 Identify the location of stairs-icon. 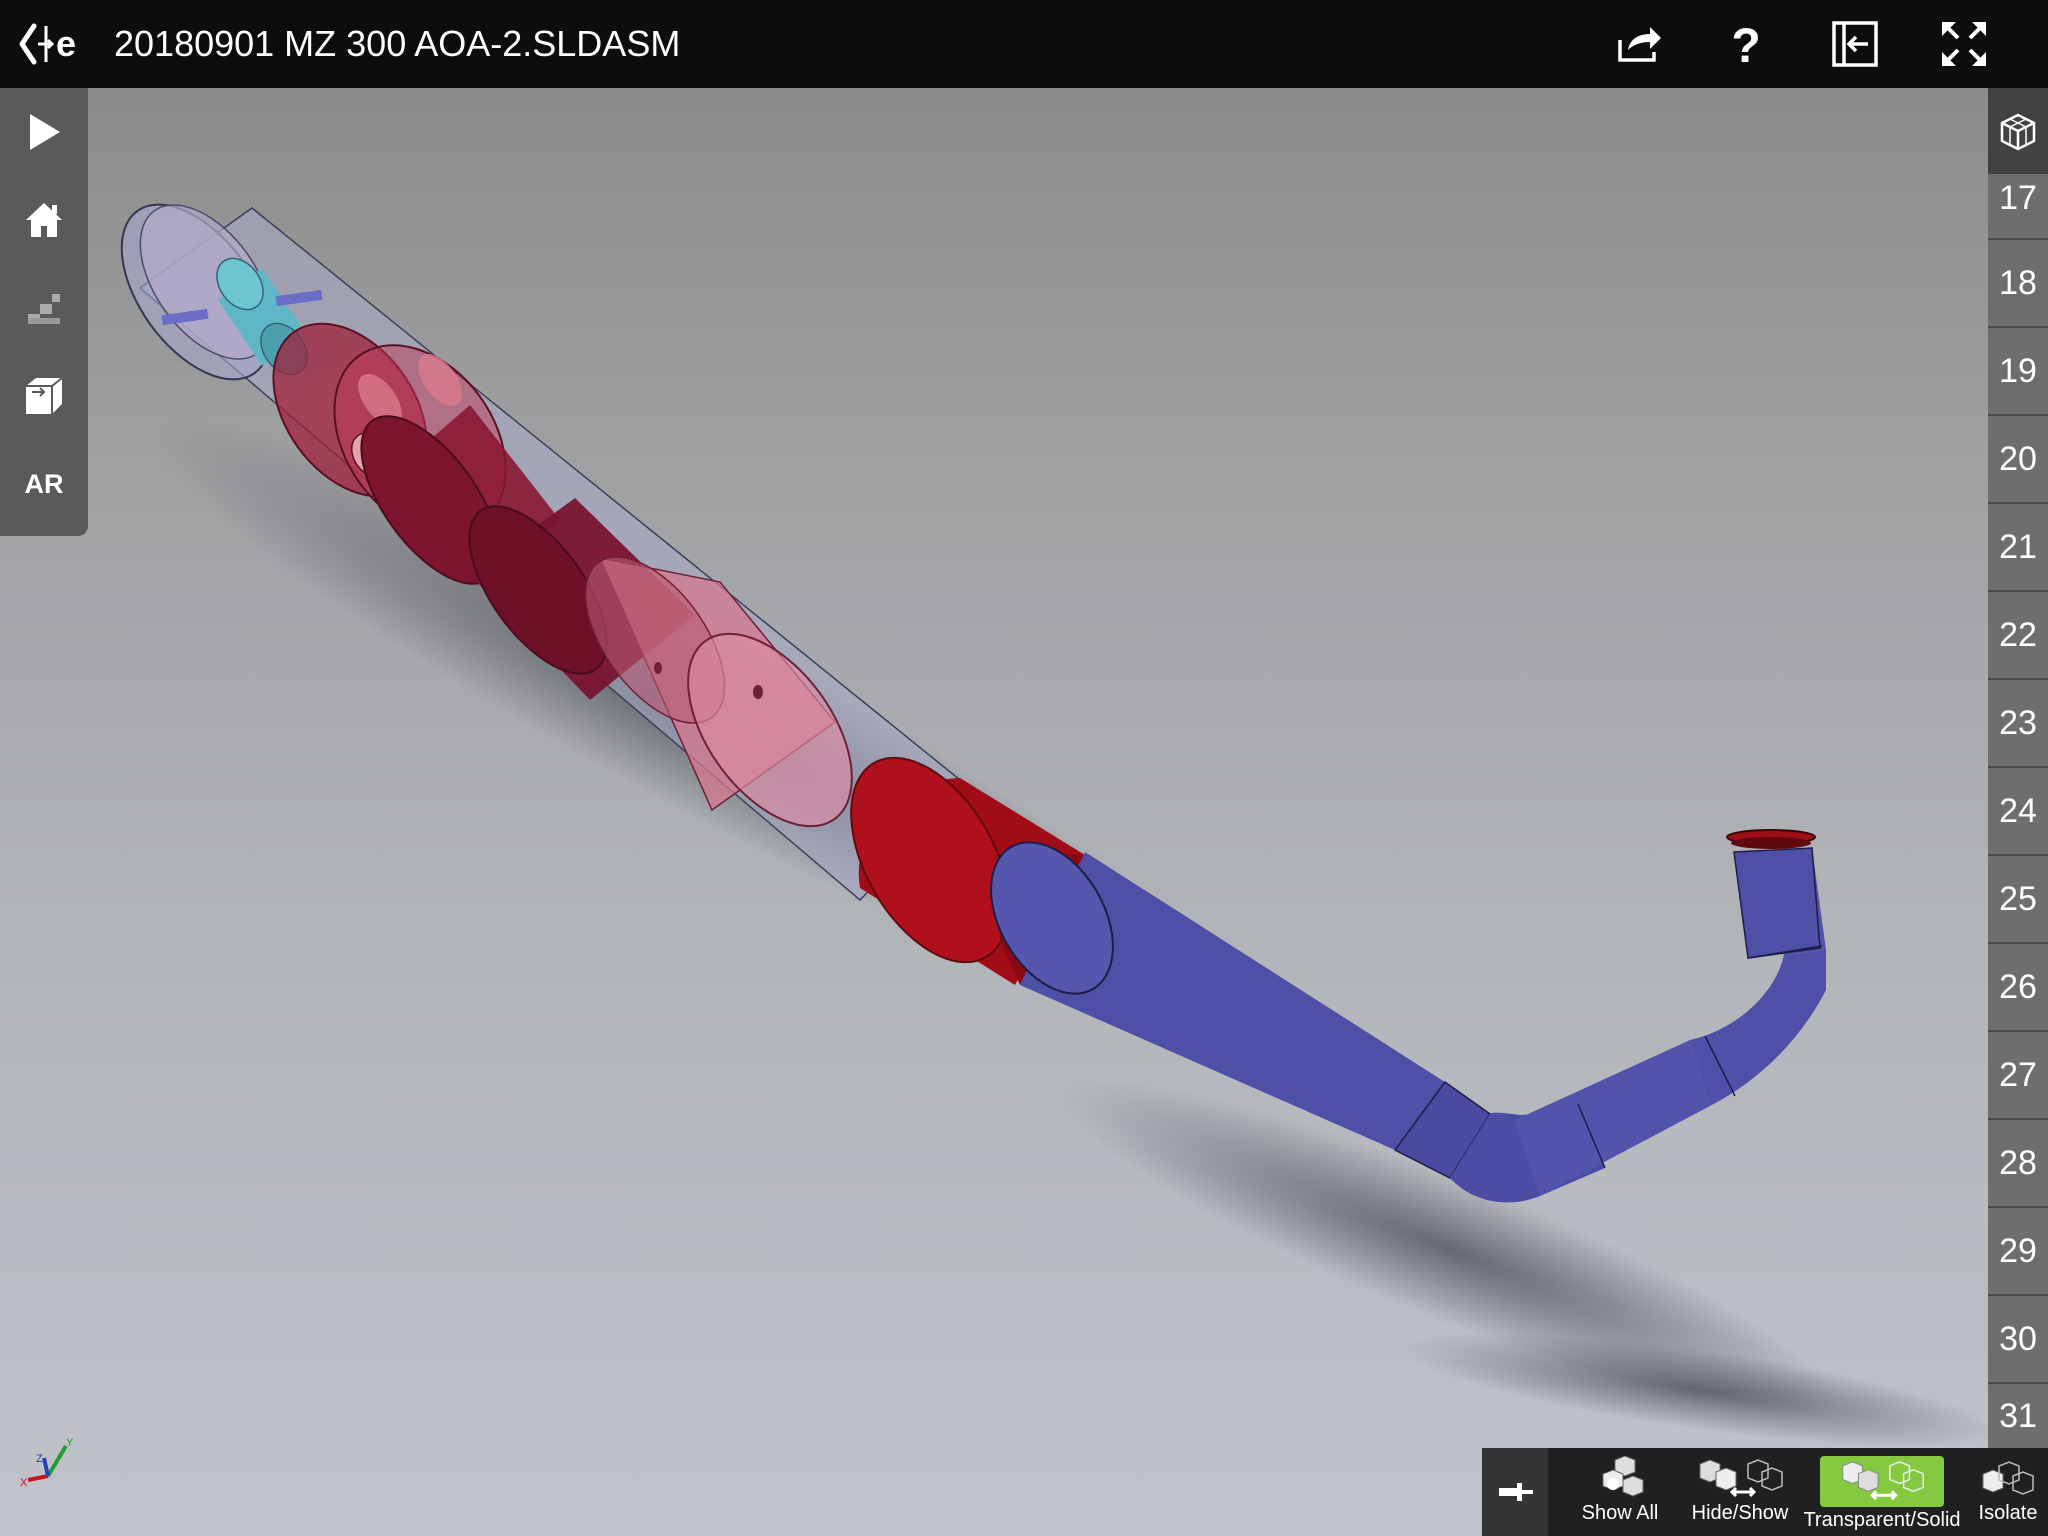
(44, 309).